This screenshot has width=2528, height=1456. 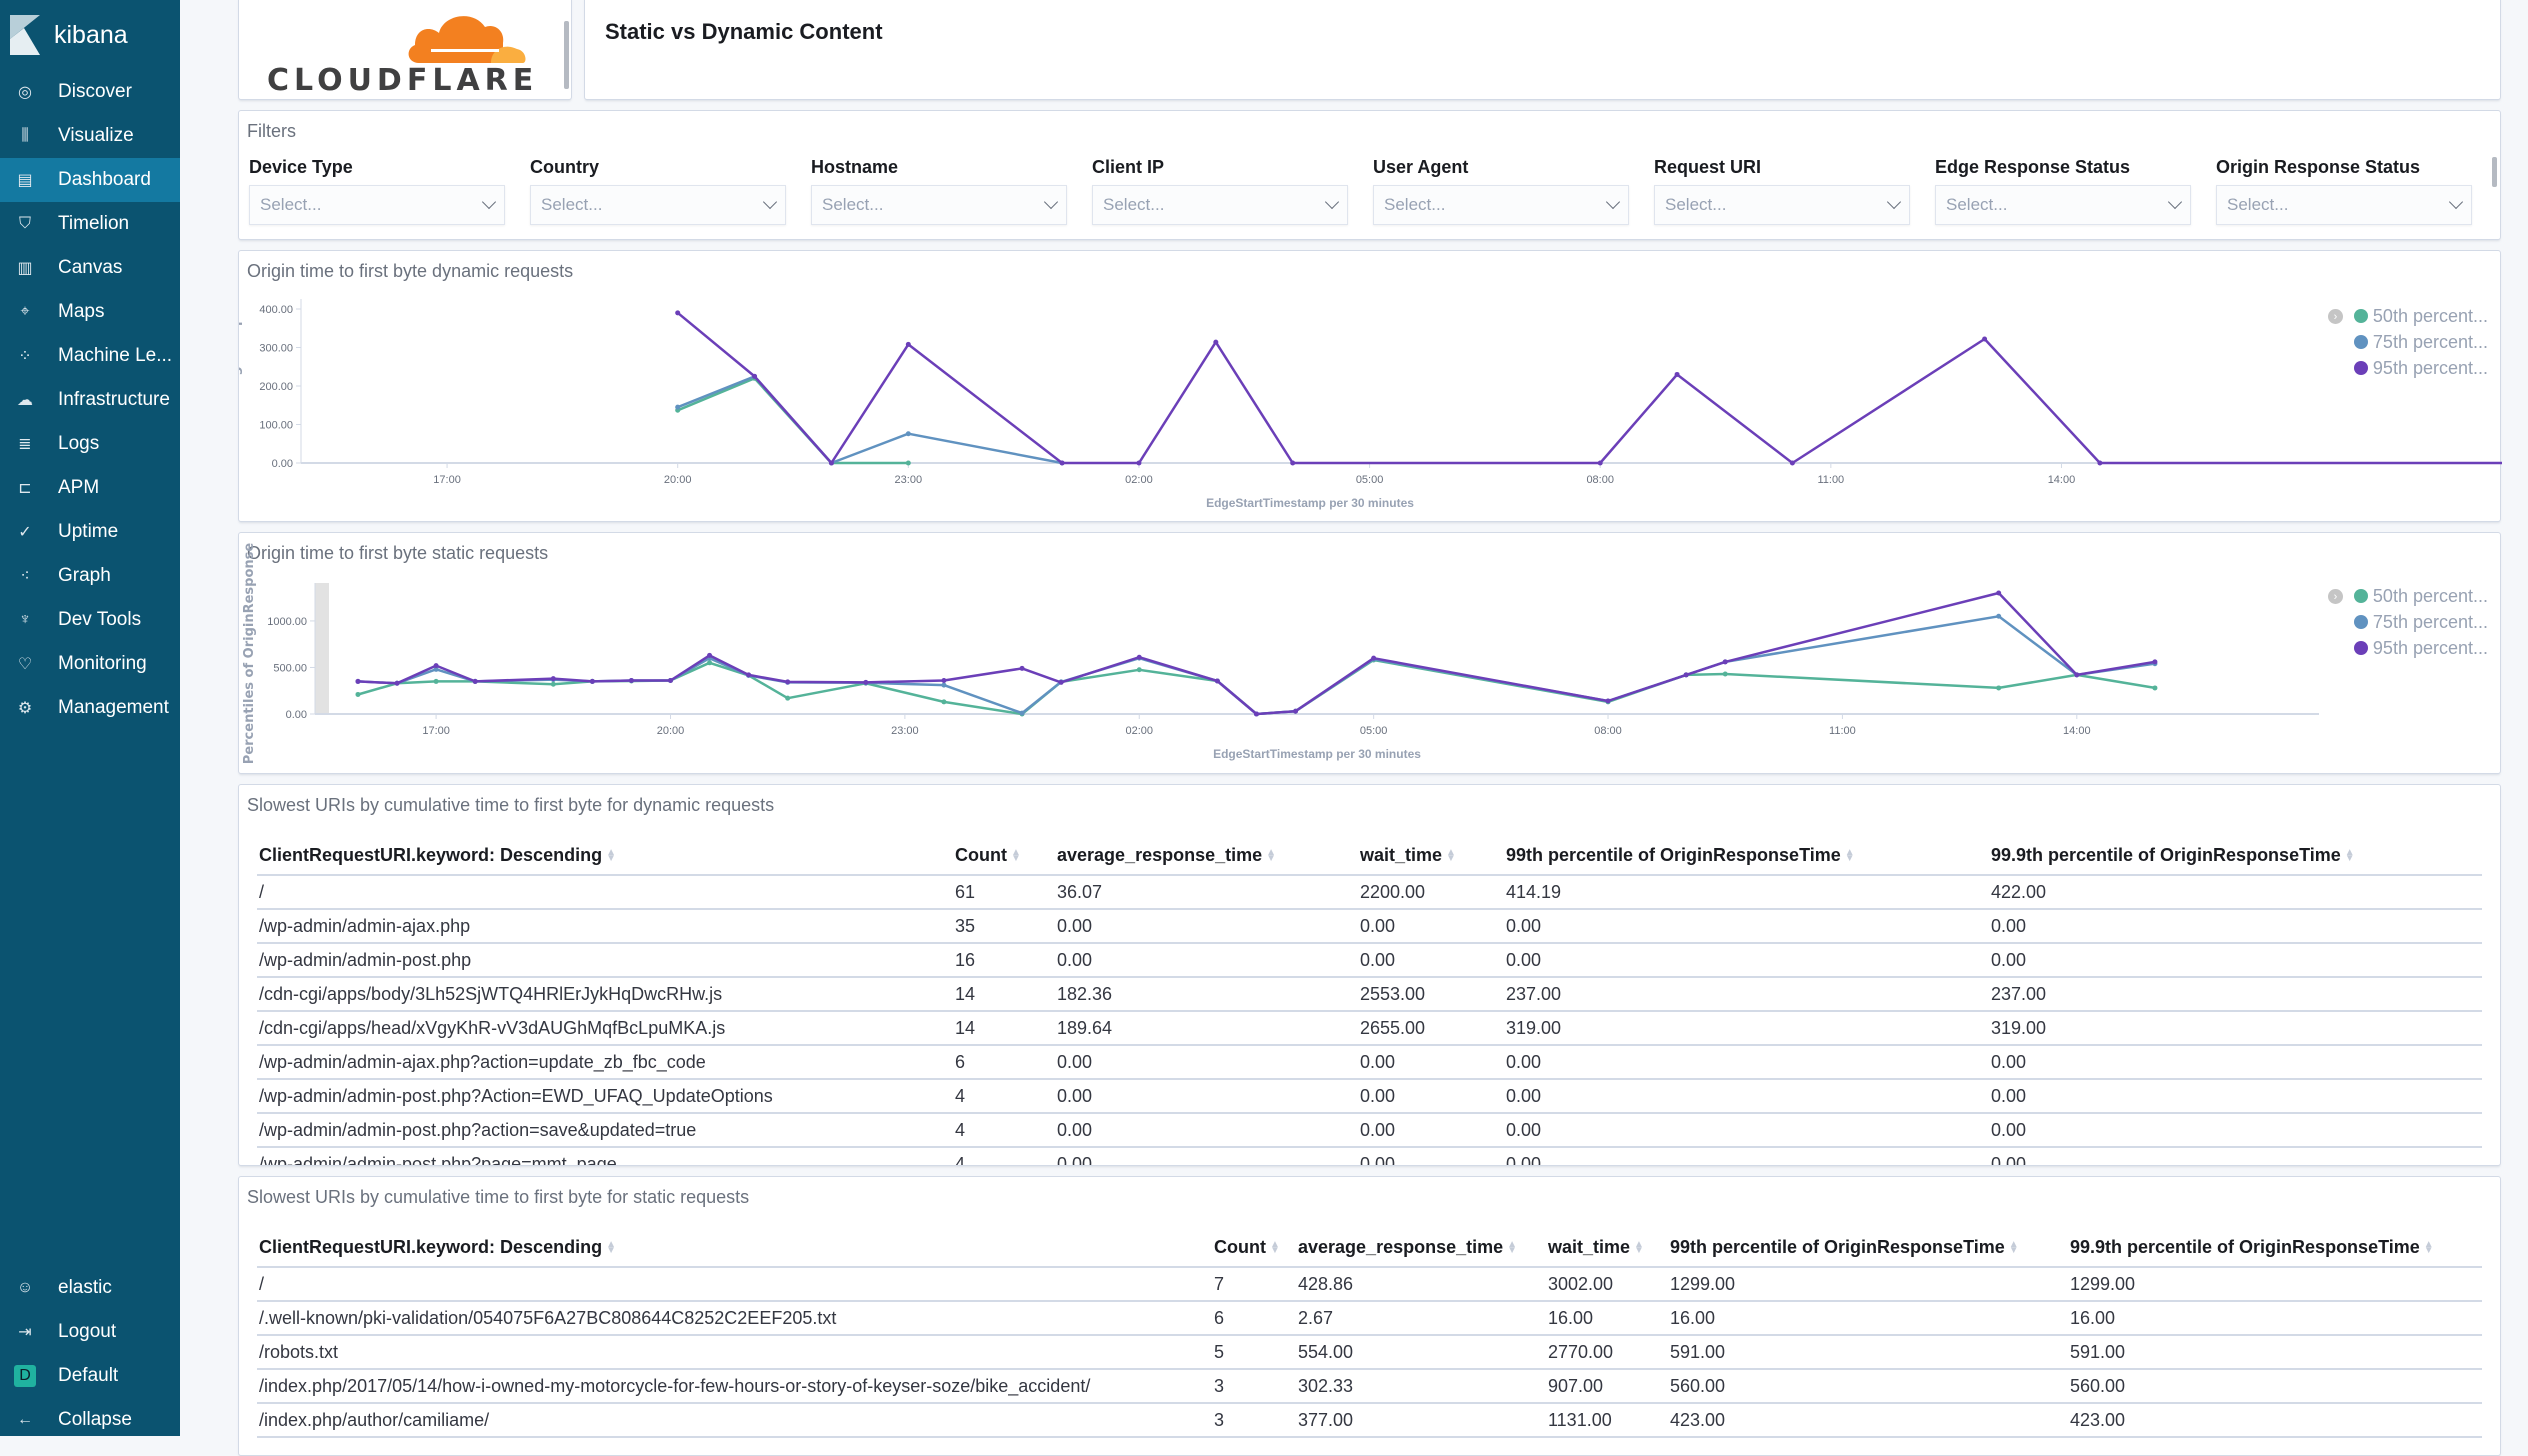 What do you see at coordinates (90, 400) in the screenshot?
I see `sidebar-item-infrastructure: ☁ Infrastructure` at bounding box center [90, 400].